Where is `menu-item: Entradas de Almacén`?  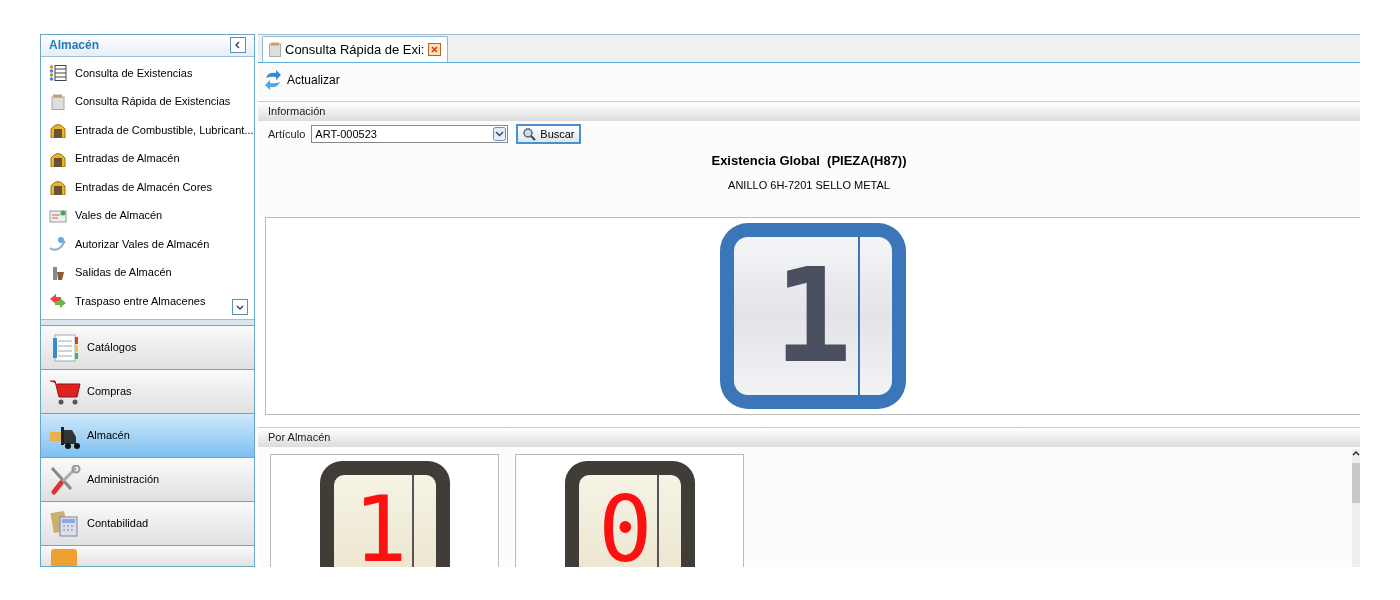
menu-item: Entradas de Almacén is located at coordinates (147, 158).